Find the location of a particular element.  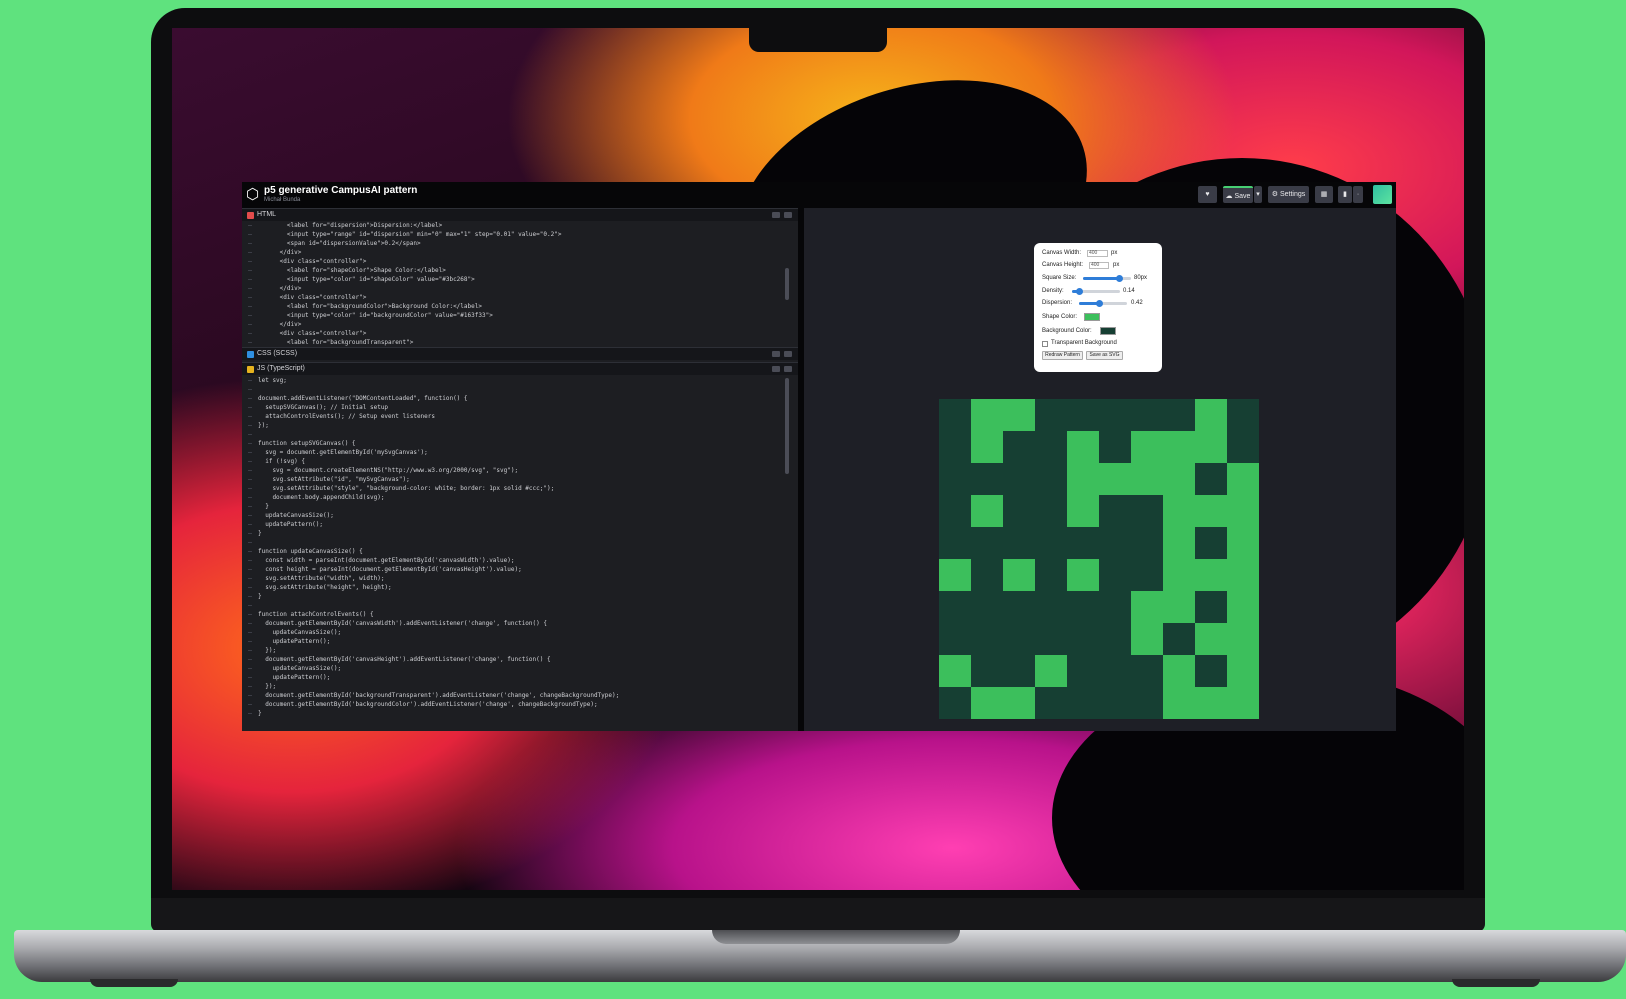

heart-icon: ♥ is located at coordinates (1207, 194).